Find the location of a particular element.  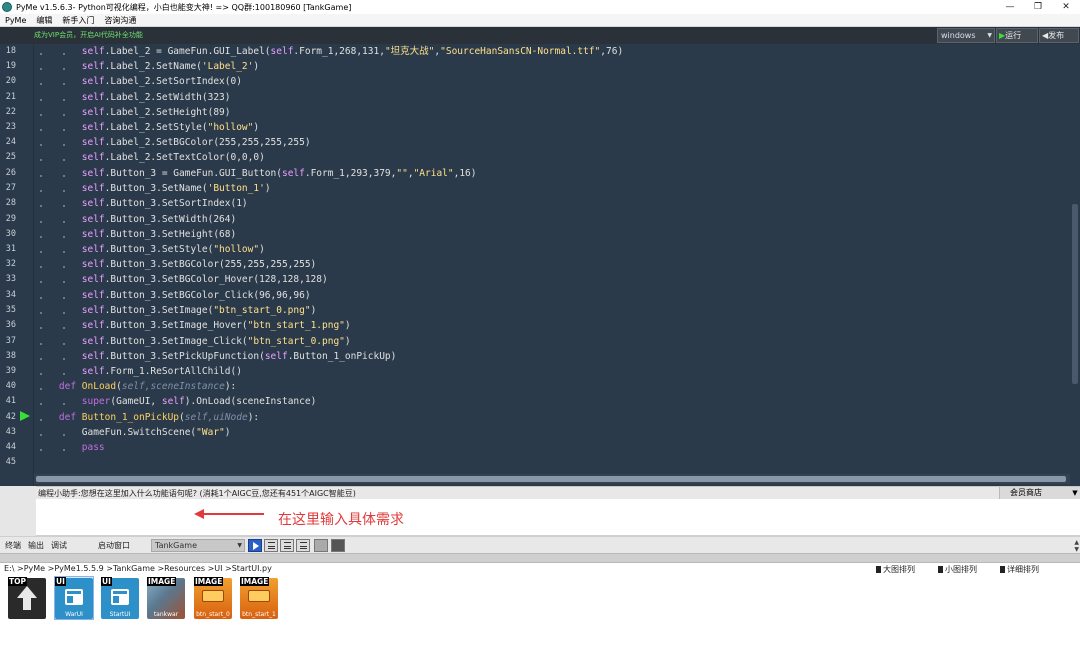

file-tile-up: TOP is located at coordinates (27, 598).